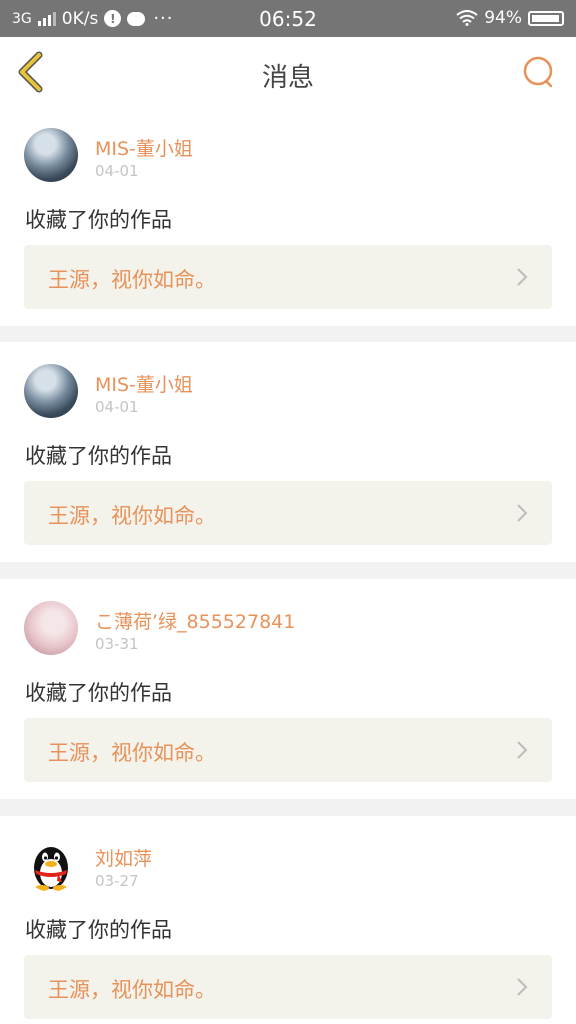 The image size is (576, 1024). I want to click on message-date: 03-27, so click(117, 881).